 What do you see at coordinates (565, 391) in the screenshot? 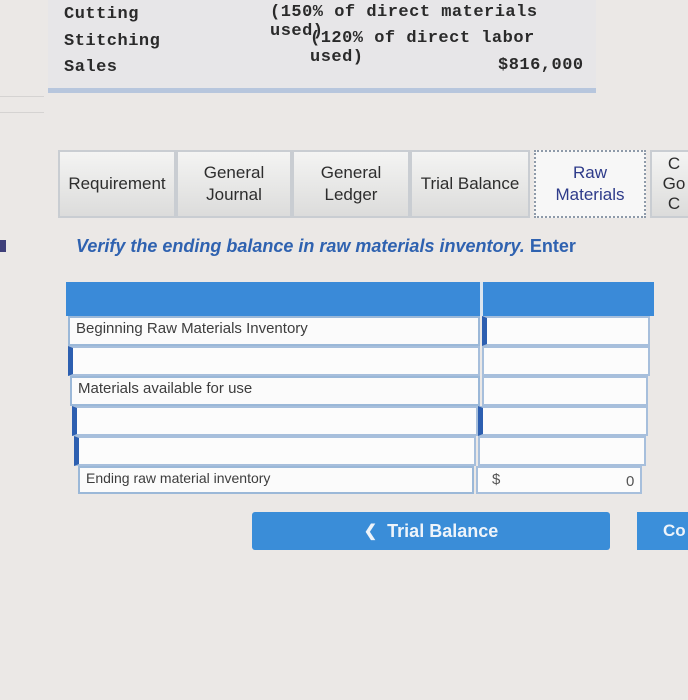
I see `materials-available-input` at bounding box center [565, 391].